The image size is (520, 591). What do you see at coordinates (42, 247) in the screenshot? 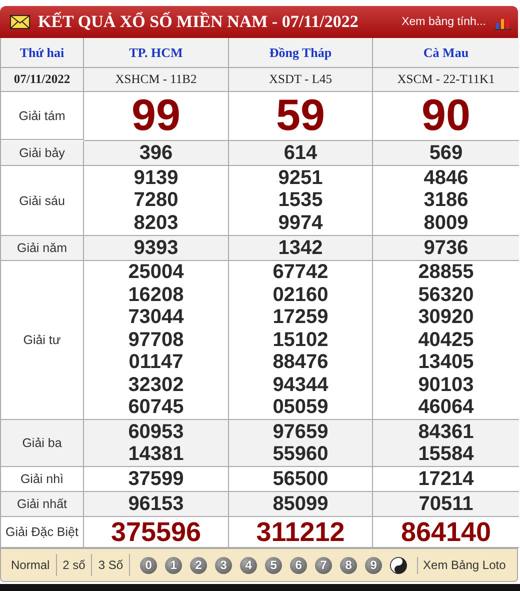
I see `prize-name: Giải năm` at bounding box center [42, 247].